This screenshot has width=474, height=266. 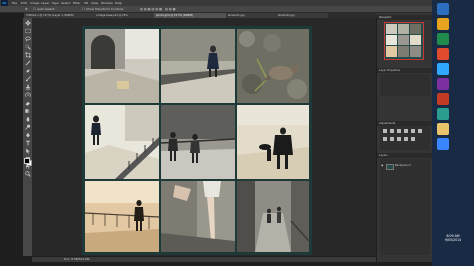 What do you see at coordinates (204, 259) in the screenshot?
I see `status-bar: Doc: 8.58M/12.0M` at bounding box center [204, 259].